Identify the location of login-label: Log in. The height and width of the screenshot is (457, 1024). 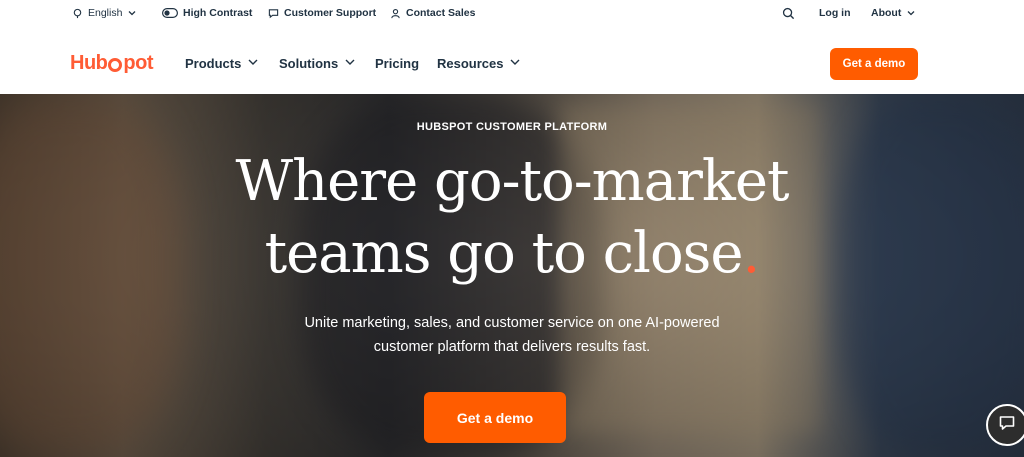
(835, 13).